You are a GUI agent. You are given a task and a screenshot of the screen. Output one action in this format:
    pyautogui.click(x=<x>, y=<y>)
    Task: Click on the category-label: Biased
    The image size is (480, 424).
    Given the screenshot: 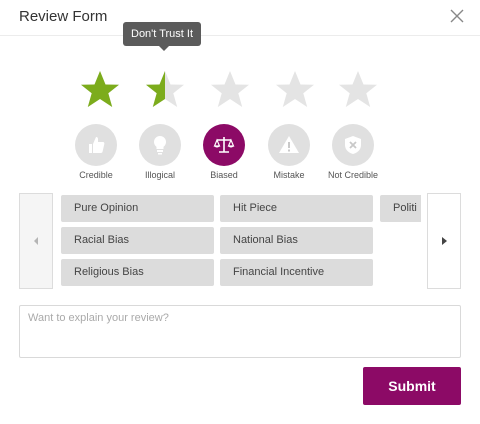 What is the action you would take?
    pyautogui.click(x=224, y=175)
    